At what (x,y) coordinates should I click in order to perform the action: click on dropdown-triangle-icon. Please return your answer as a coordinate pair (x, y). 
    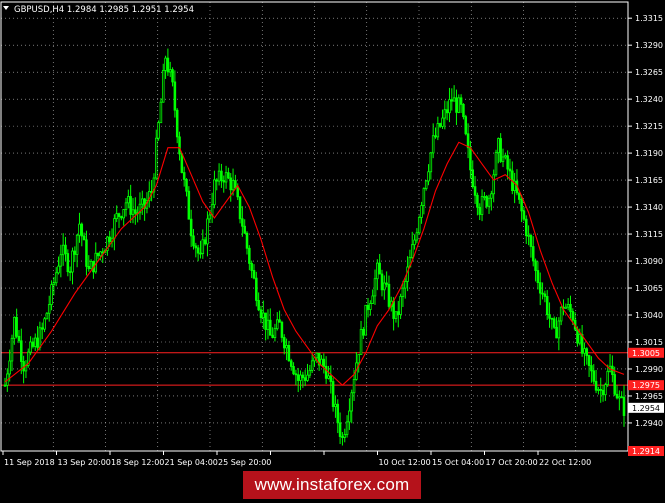
    Looking at the image, I should click on (6, 8).